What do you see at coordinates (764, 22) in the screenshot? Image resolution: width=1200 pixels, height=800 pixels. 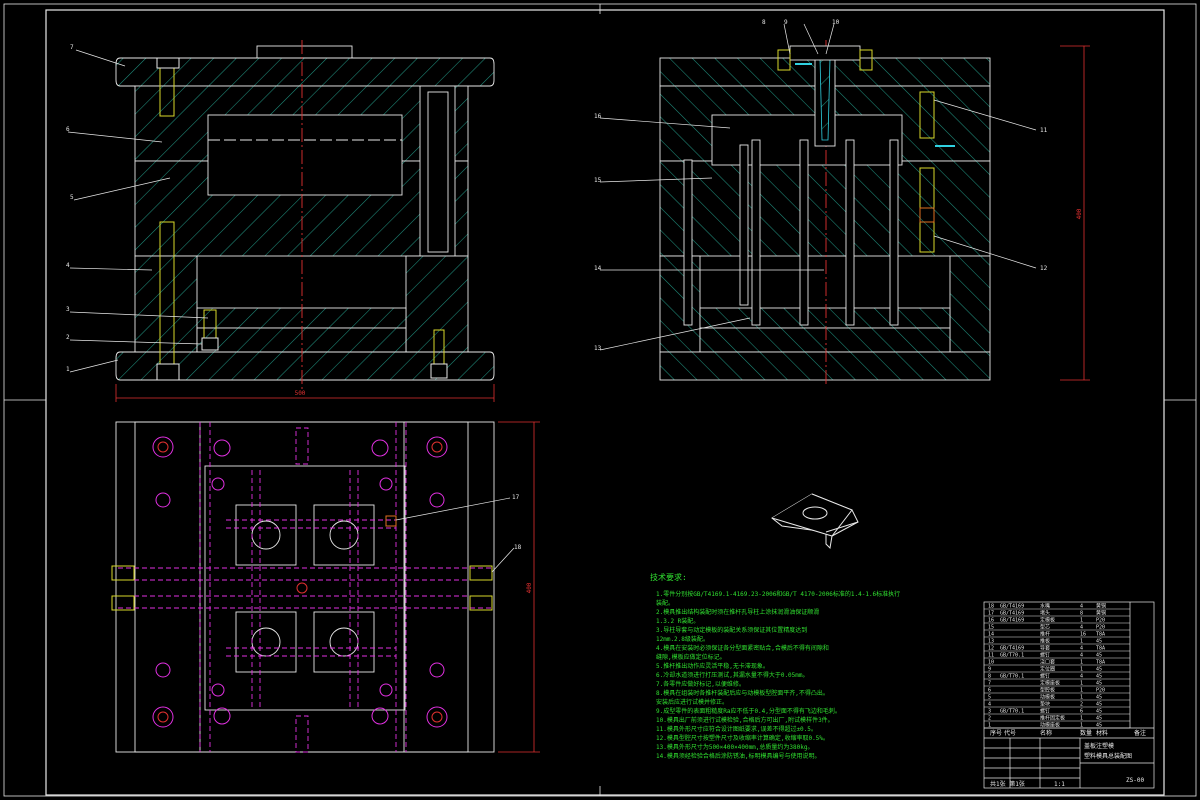 I see `callout-8: 8` at bounding box center [764, 22].